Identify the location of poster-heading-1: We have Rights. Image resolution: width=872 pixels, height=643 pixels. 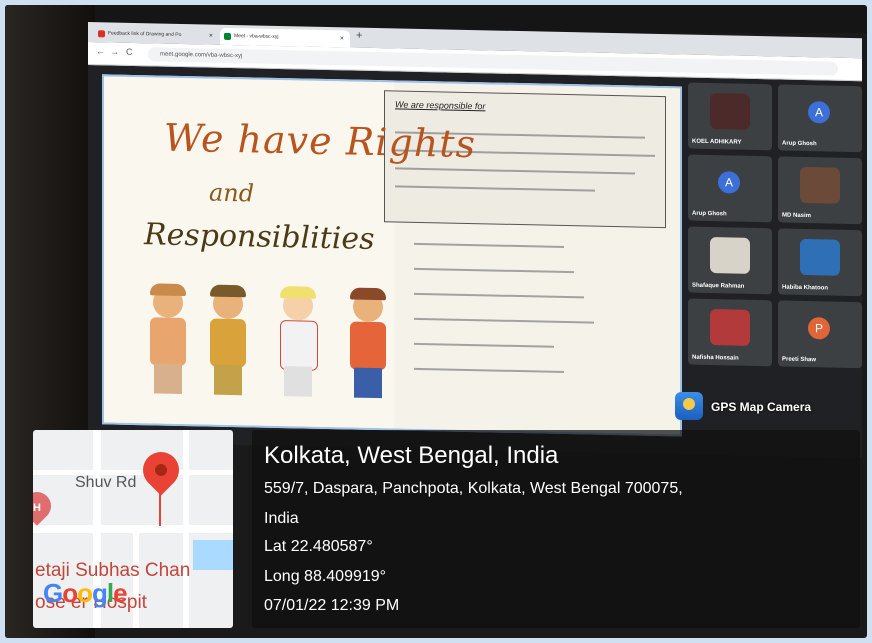
(320, 141).